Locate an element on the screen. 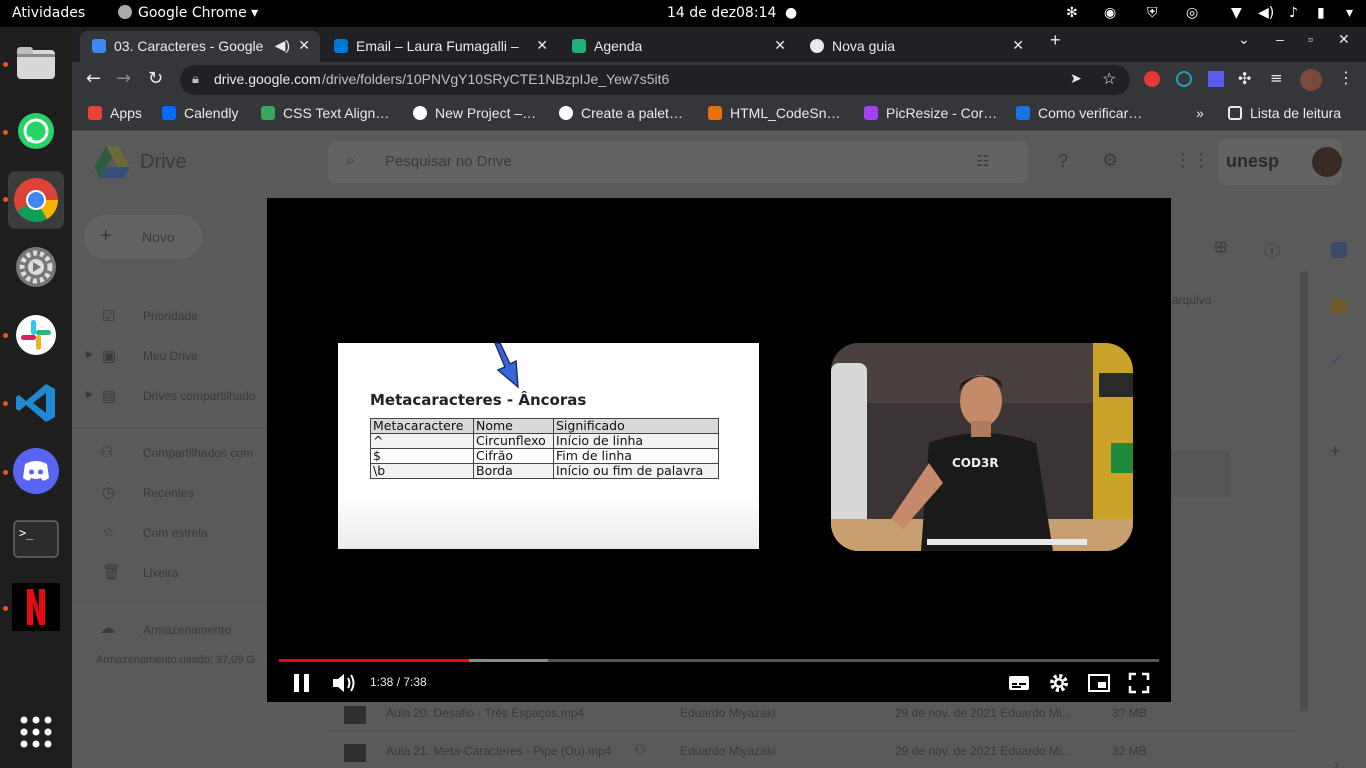  clock-date: 14 de dez is located at coordinates (701, 13).